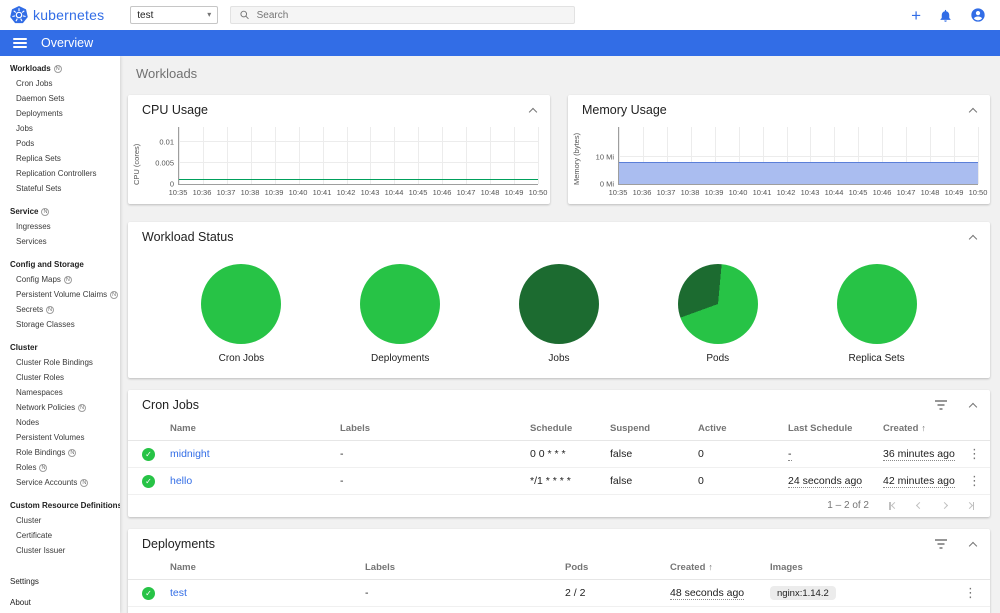  I want to click on item-label: Certificate, so click(34, 535).